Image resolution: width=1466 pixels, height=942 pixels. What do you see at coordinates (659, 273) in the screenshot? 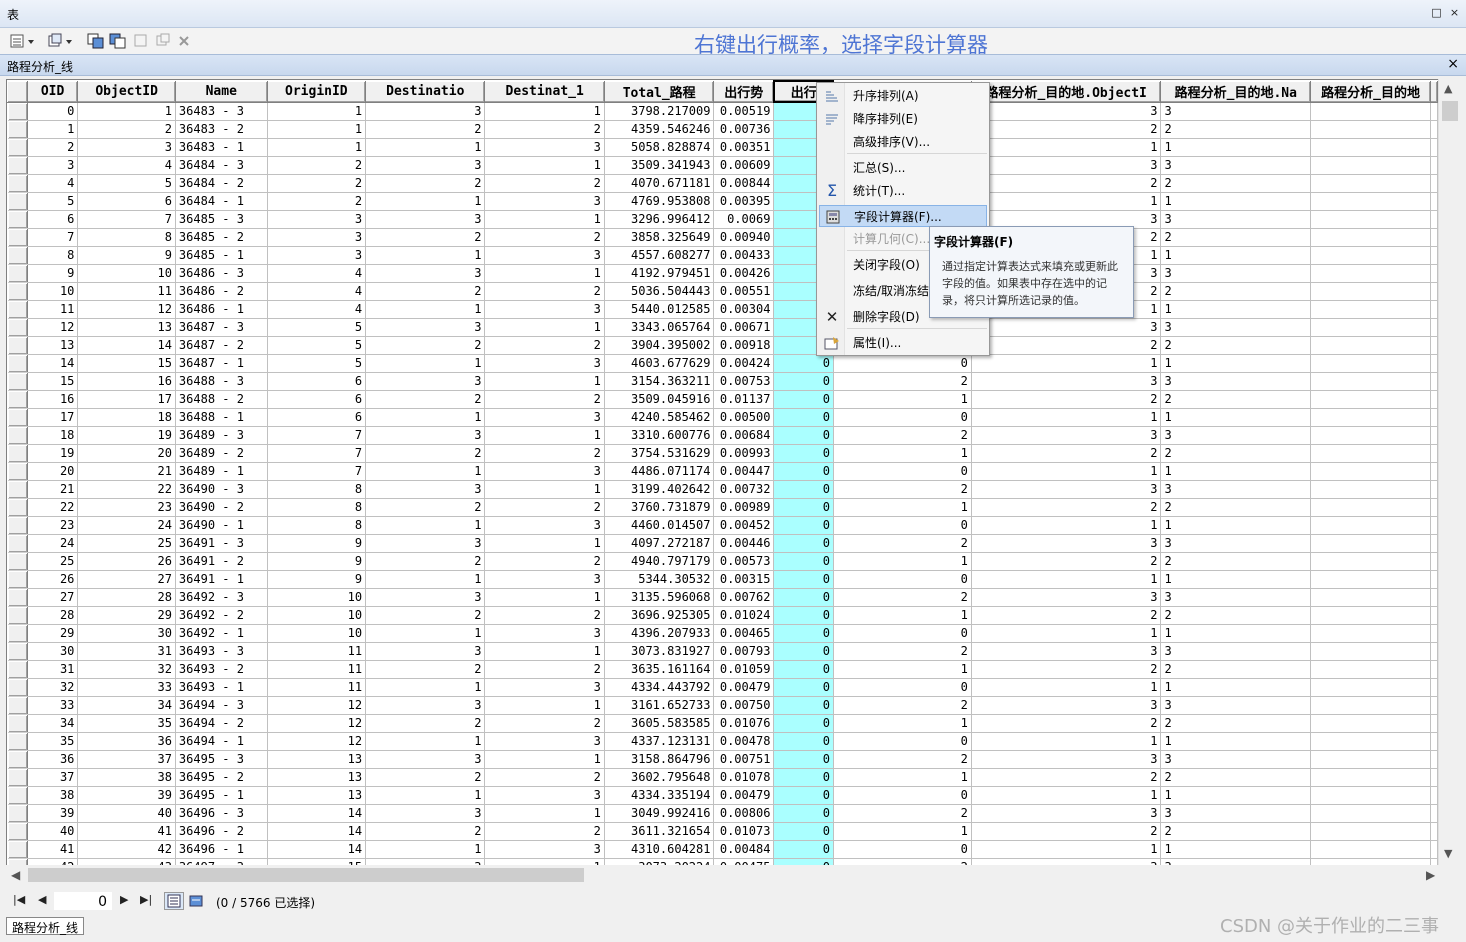
I see `table-cell: 4192.979451` at bounding box center [659, 273].